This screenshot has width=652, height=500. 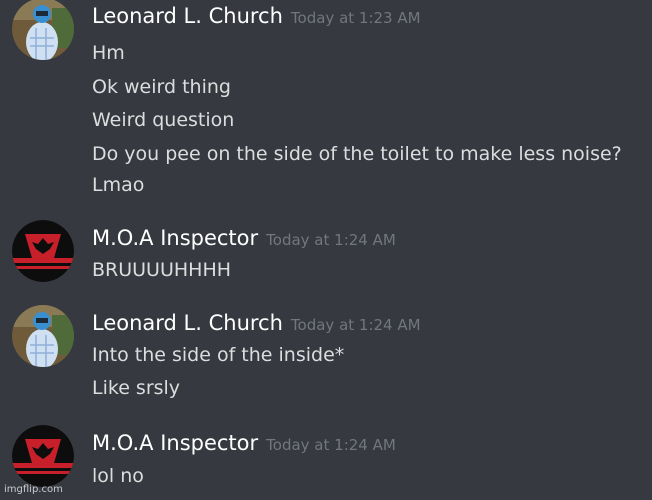 What do you see at coordinates (136, 388) in the screenshot?
I see `message-text: Like srsly` at bounding box center [136, 388].